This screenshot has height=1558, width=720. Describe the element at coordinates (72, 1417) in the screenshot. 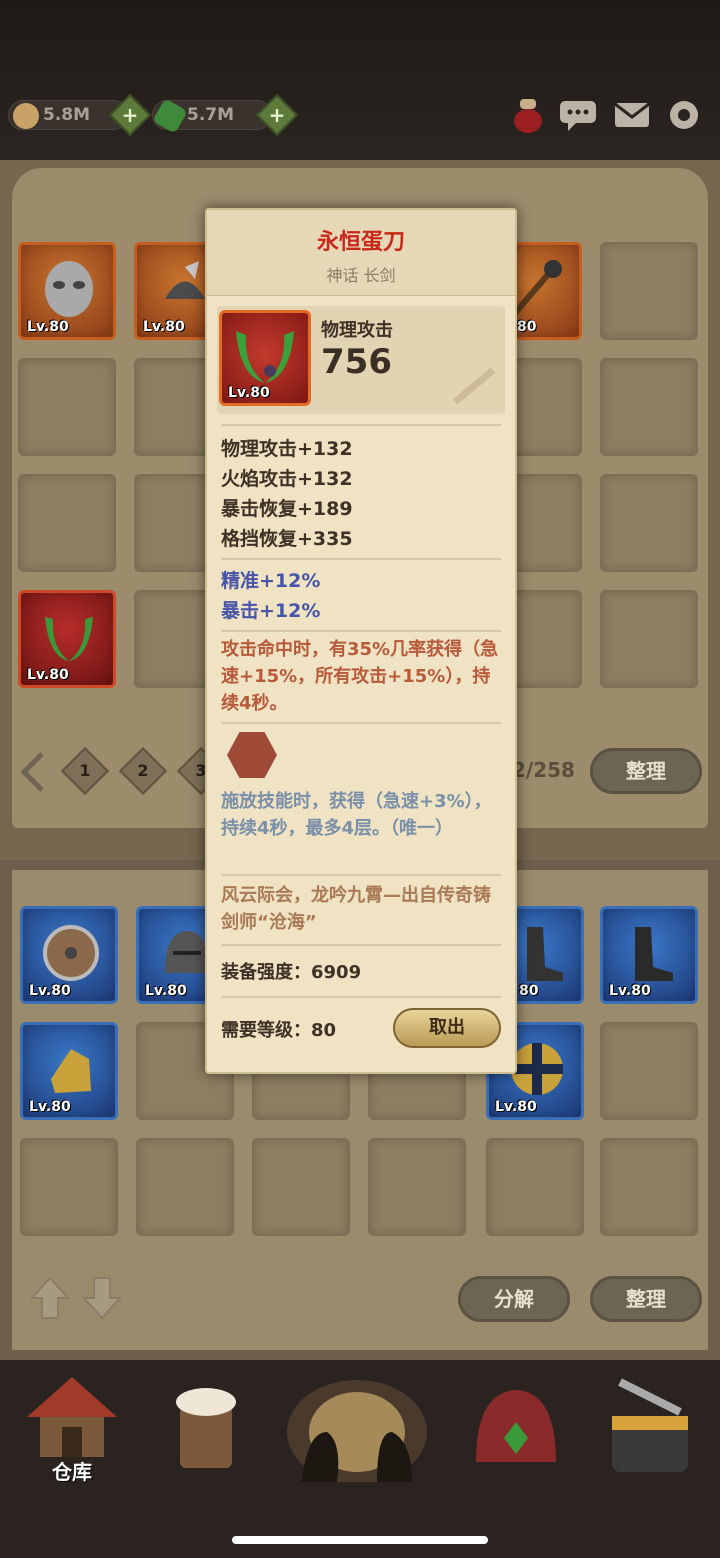

I see `warehouse-house-icon` at that location.